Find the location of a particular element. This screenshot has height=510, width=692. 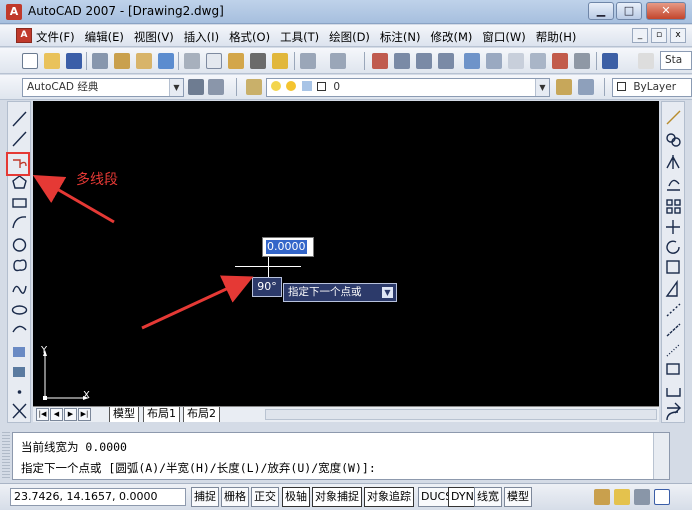

properties-icon is located at coordinates (472, 61).